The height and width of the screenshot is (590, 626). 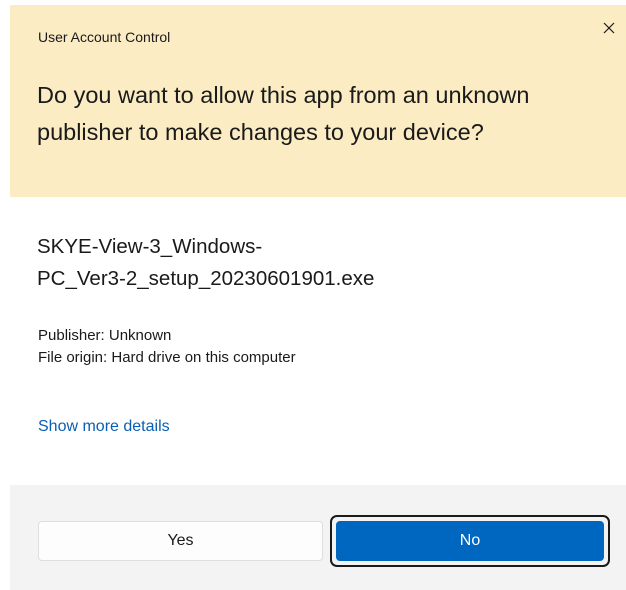 I want to click on dialog-title: User Account Control, so click(x=104, y=37).